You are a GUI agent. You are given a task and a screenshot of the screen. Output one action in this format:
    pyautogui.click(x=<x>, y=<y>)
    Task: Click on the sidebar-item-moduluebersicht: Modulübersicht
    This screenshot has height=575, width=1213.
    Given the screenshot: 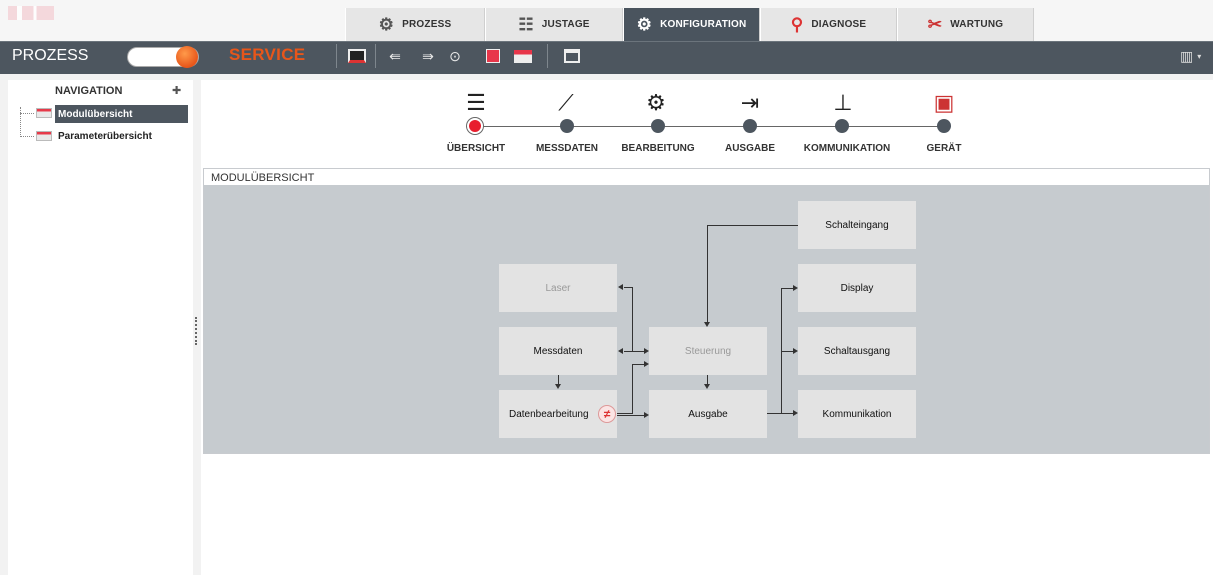 What is the action you would take?
    pyautogui.click(x=121, y=114)
    